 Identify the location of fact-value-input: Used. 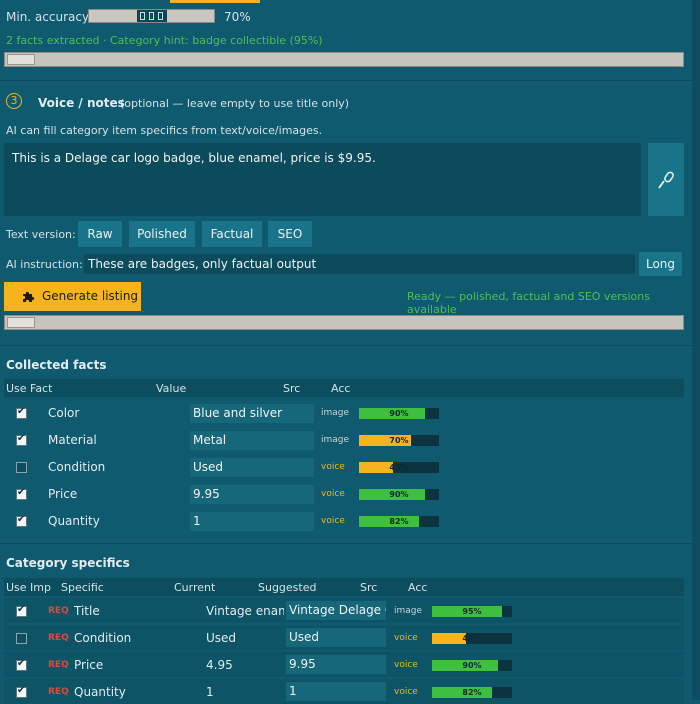
(252, 467).